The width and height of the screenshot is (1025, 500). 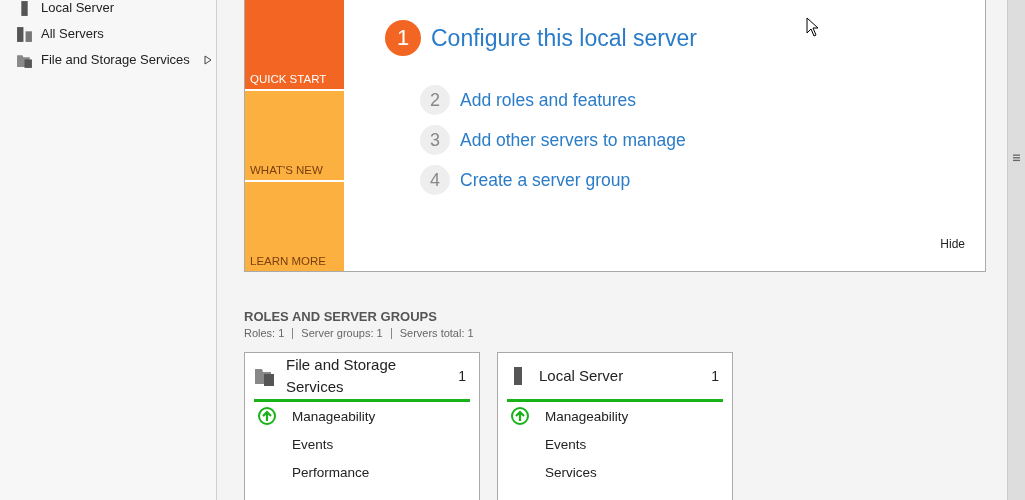 What do you see at coordinates (571, 472) in the screenshot?
I see `card-row-link: Services` at bounding box center [571, 472].